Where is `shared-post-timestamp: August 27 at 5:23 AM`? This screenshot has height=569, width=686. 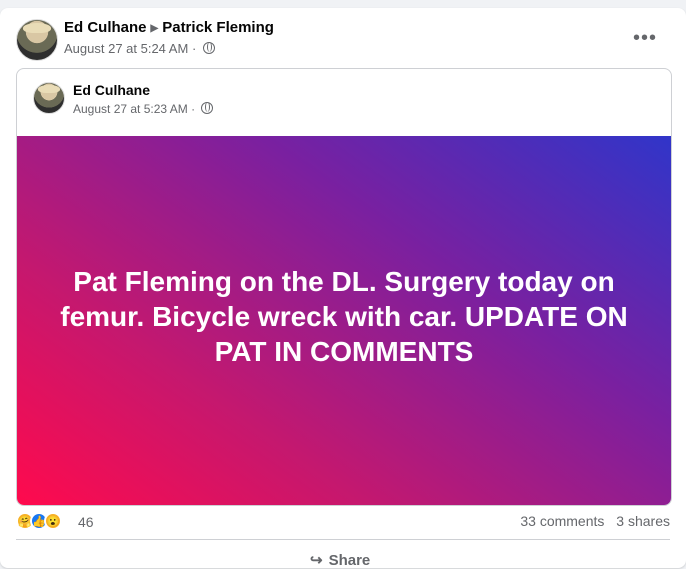
shared-post-timestamp: August 27 at 5:23 AM is located at coordinates (130, 109).